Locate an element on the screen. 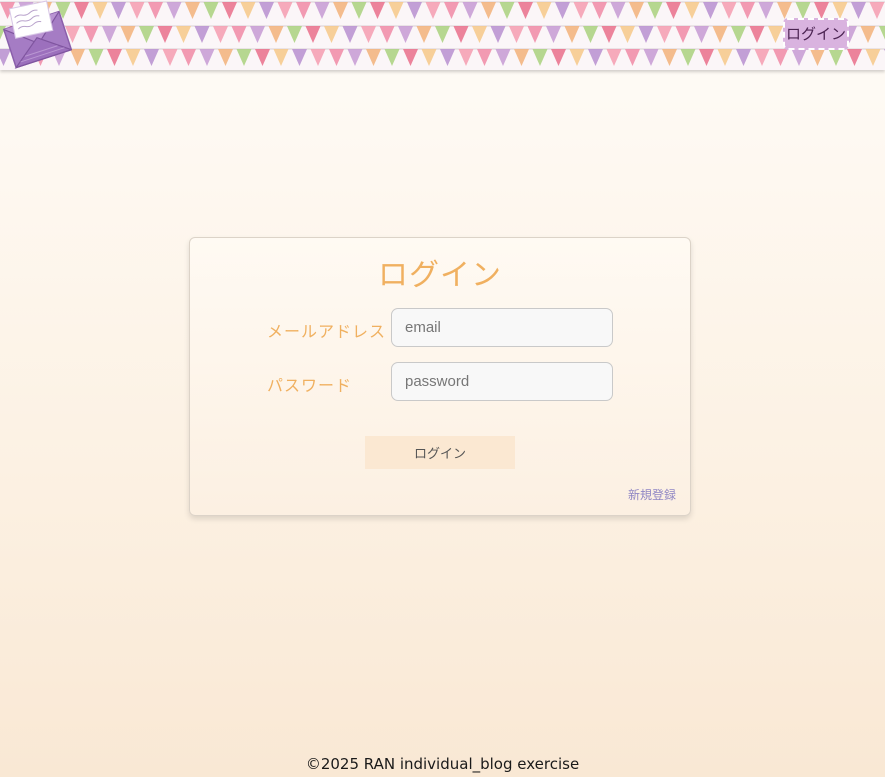 The image size is (885, 777). pennant-garland is located at coordinates (442, 33).